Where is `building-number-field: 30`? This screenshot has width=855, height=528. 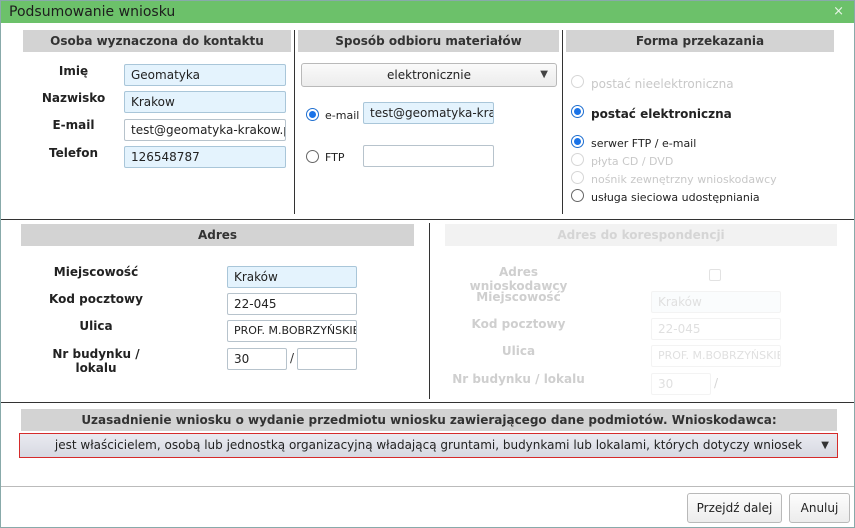
building-number-field: 30 is located at coordinates (257, 359).